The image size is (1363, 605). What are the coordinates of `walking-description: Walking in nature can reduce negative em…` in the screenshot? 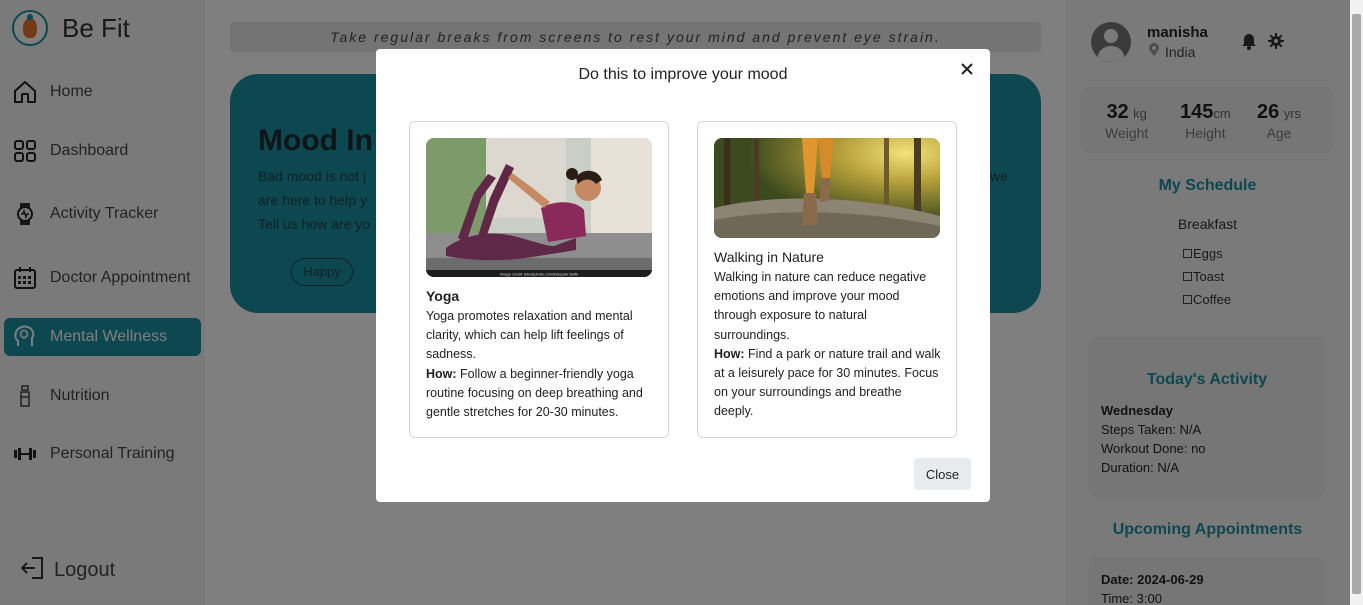 It's located at (827, 344).